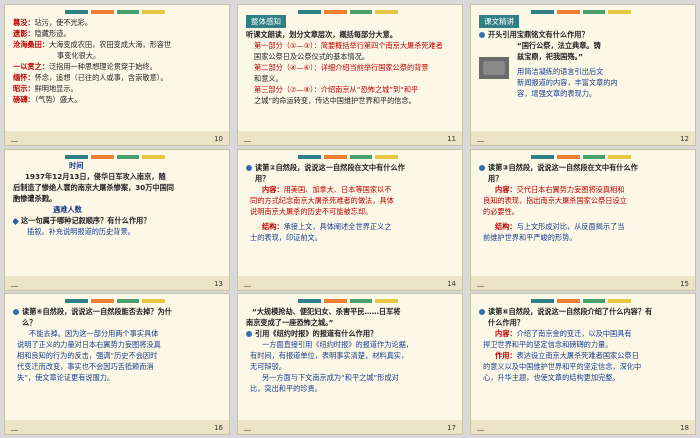  I want to click on vocab-line: 磅礴：（气势）盛大。, so click(117, 99).